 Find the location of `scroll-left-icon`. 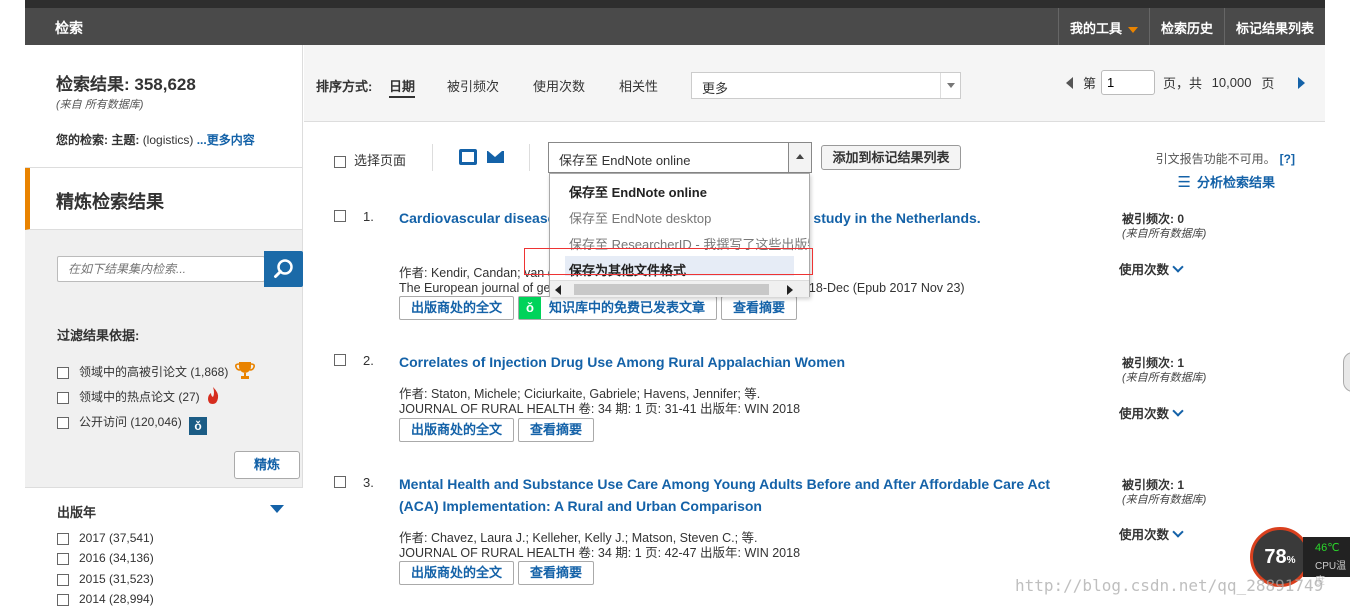

scroll-left-icon is located at coordinates (558, 290).